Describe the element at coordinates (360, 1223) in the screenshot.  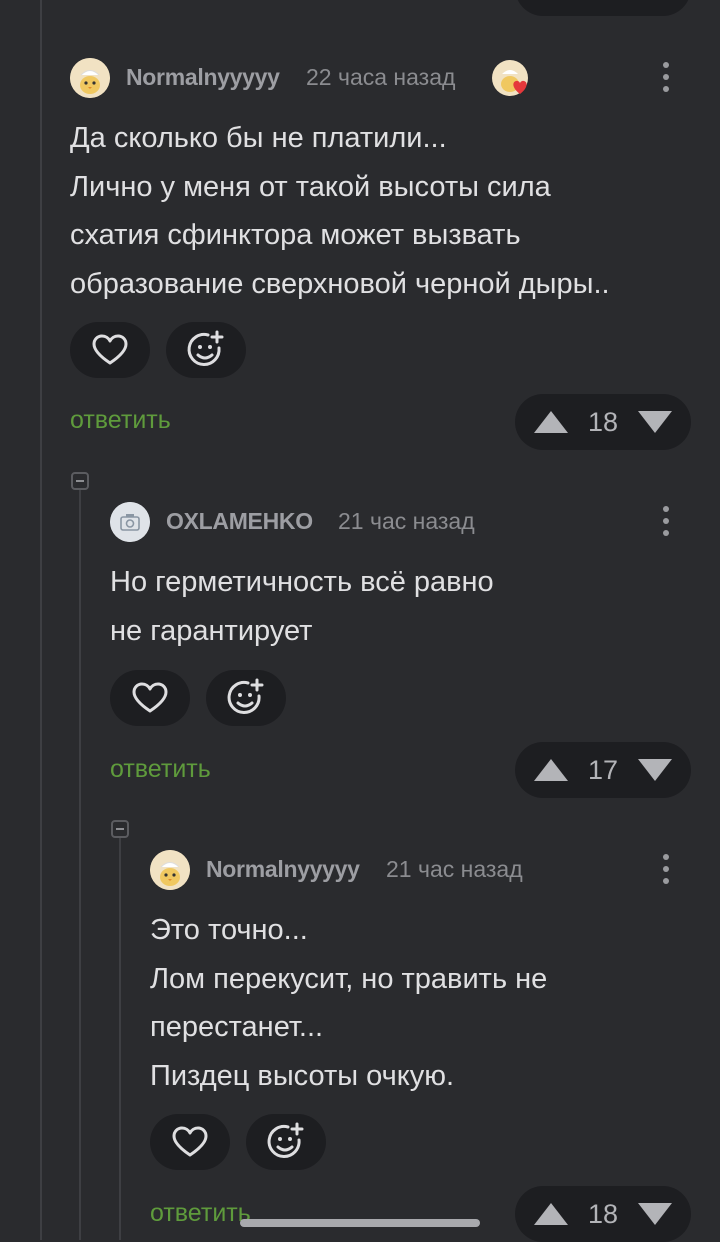
I see `home-indicator` at that location.